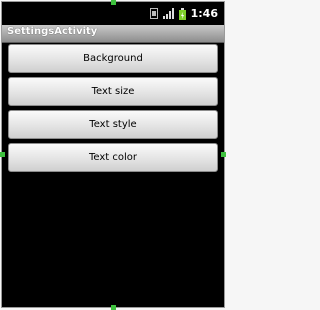 This screenshot has height=310, width=320. What do you see at coordinates (113, 13) in the screenshot?
I see `status-bar: 1:46` at bounding box center [113, 13].